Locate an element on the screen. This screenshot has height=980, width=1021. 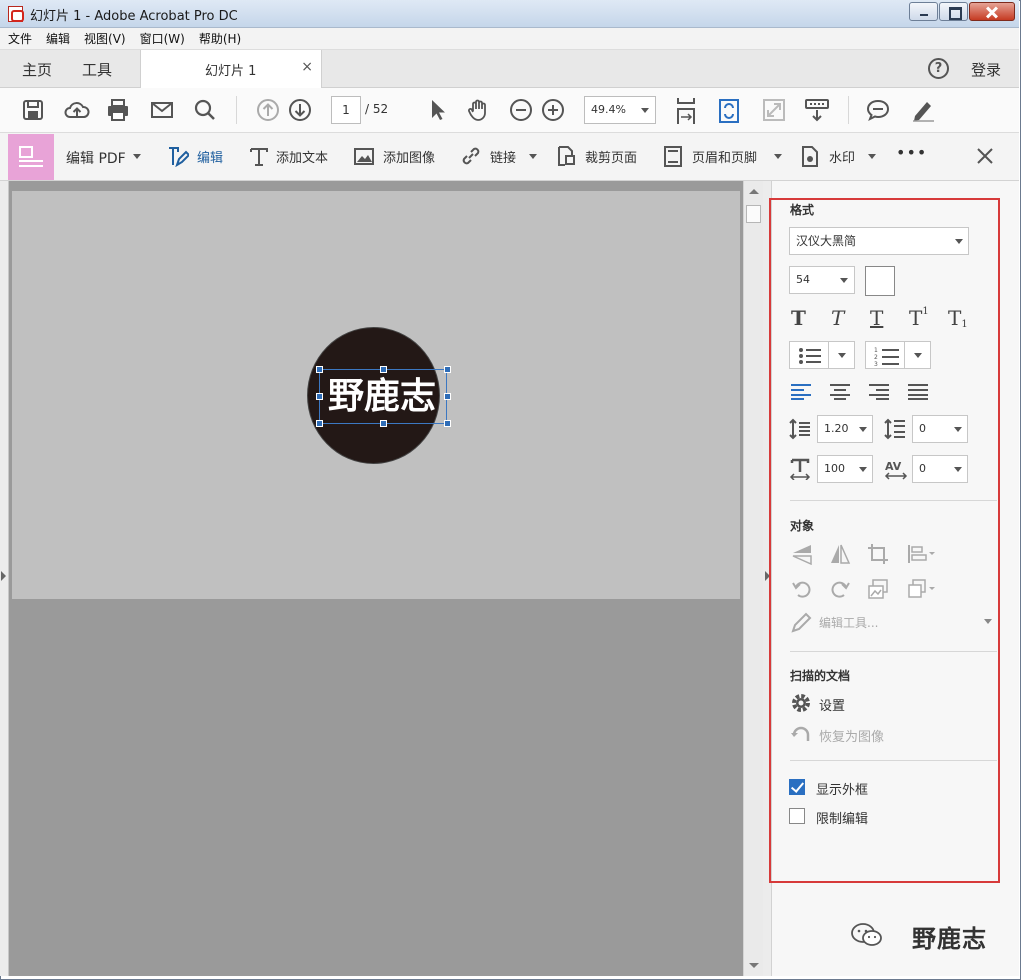
add-image-icon is located at coordinates (364, 156).